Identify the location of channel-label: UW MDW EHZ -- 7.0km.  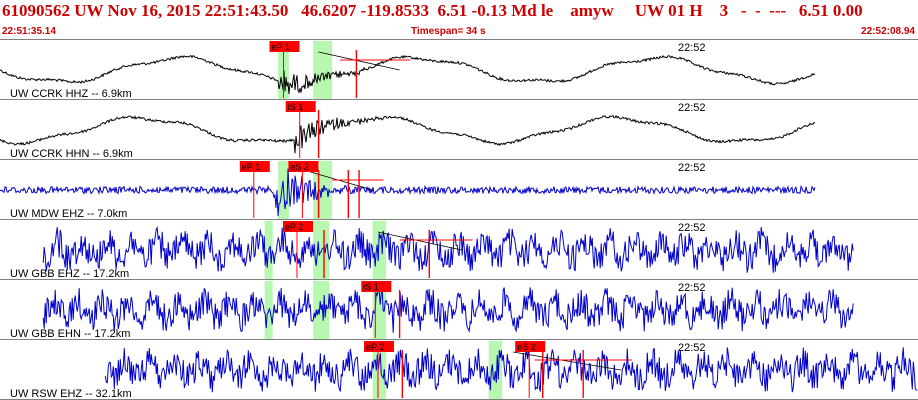
(68, 214).